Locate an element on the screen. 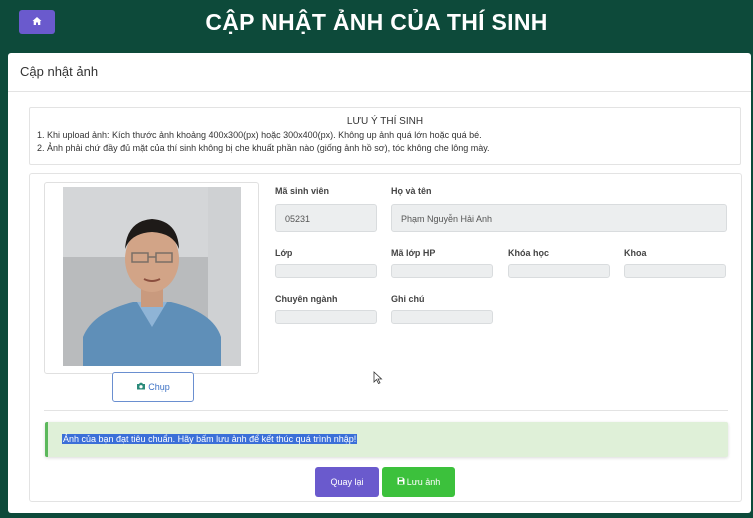 The width and height of the screenshot is (753, 518). back-label: Quay lại is located at coordinates (347, 482).